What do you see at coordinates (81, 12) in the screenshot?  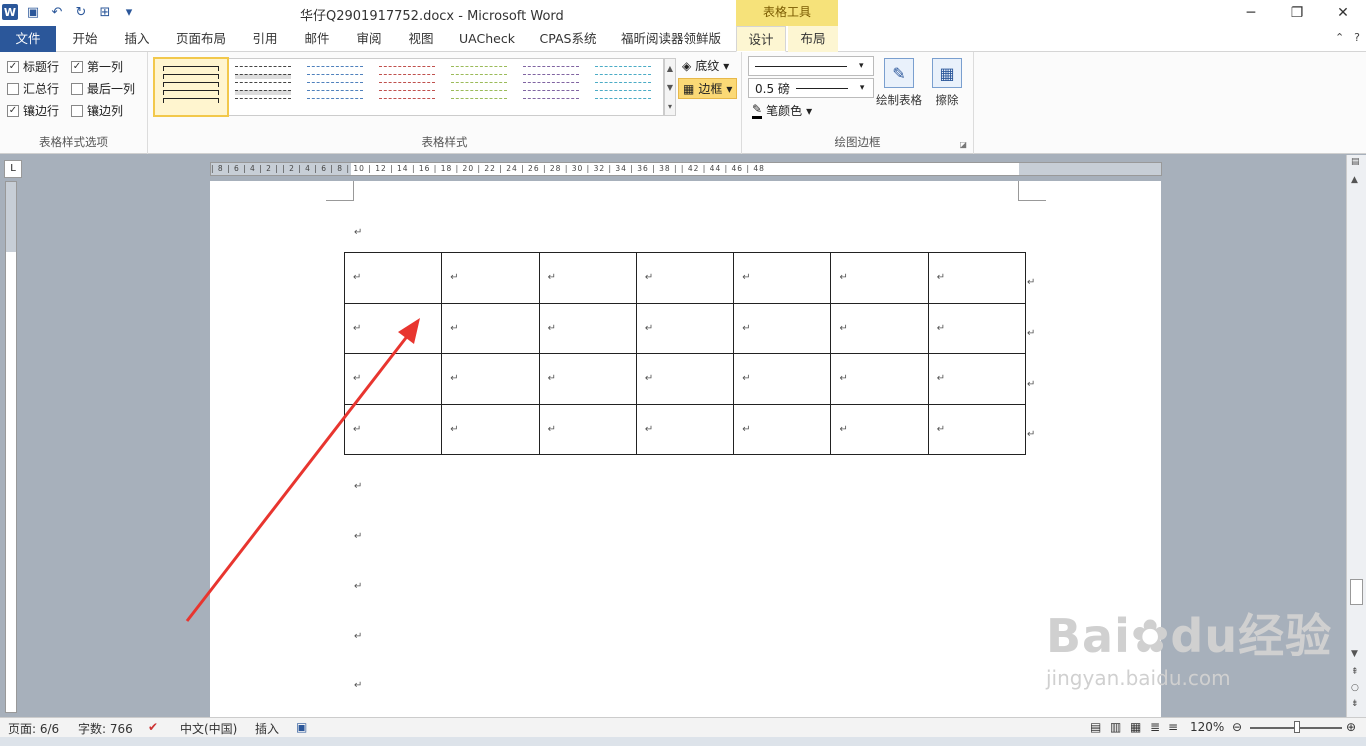 I see `redo-icon: ↻` at bounding box center [81, 12].